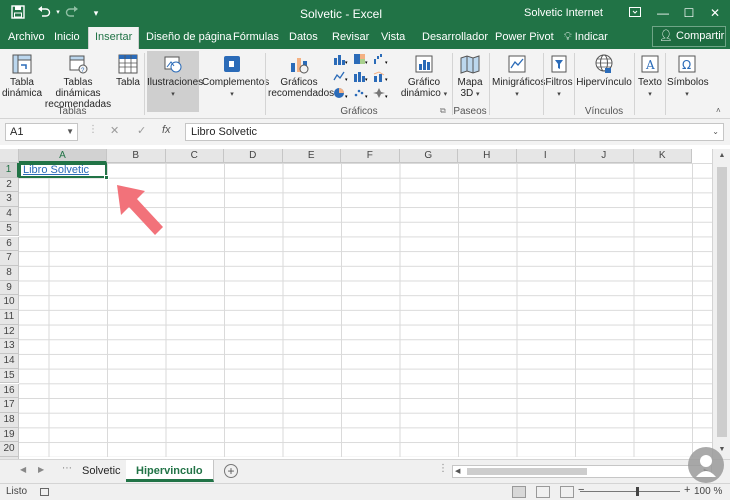 The image size is (730, 500). What do you see at coordinates (650, 76) in the screenshot?
I see `texto-button: A Texto ▾` at bounding box center [650, 76].